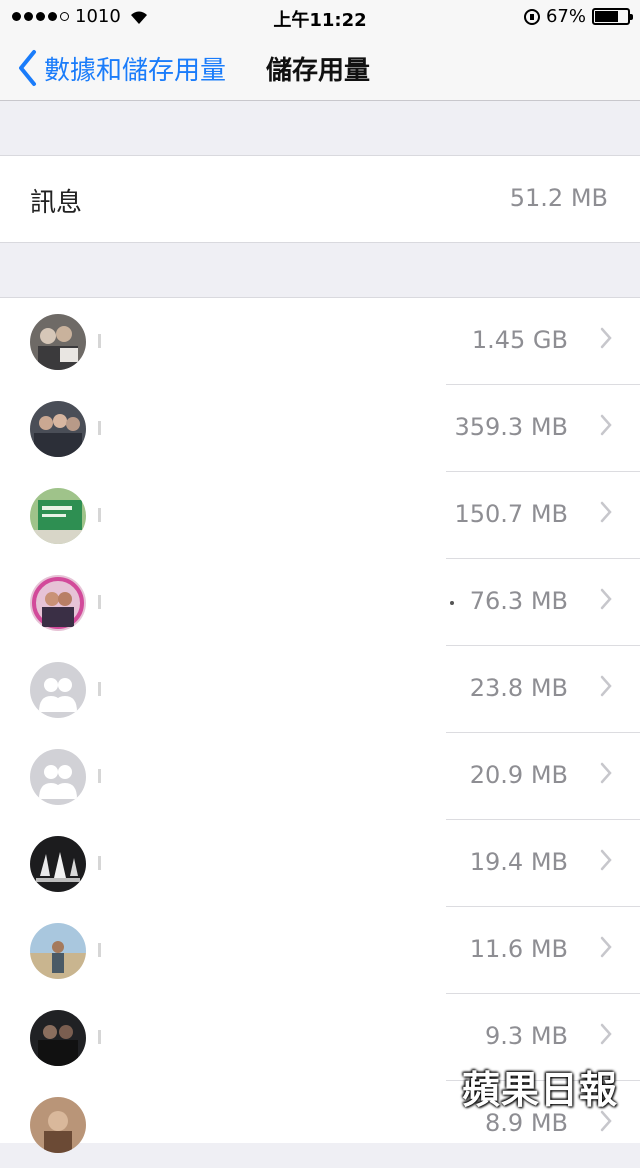 The image size is (640, 1168). What do you see at coordinates (58, 864) in the screenshot?
I see `dark-photo-avatar` at bounding box center [58, 864].